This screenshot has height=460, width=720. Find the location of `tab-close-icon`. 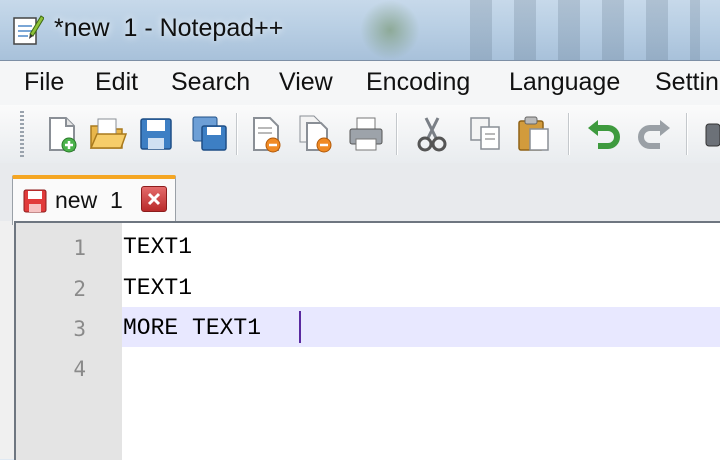

tab-close-icon is located at coordinates (154, 199).